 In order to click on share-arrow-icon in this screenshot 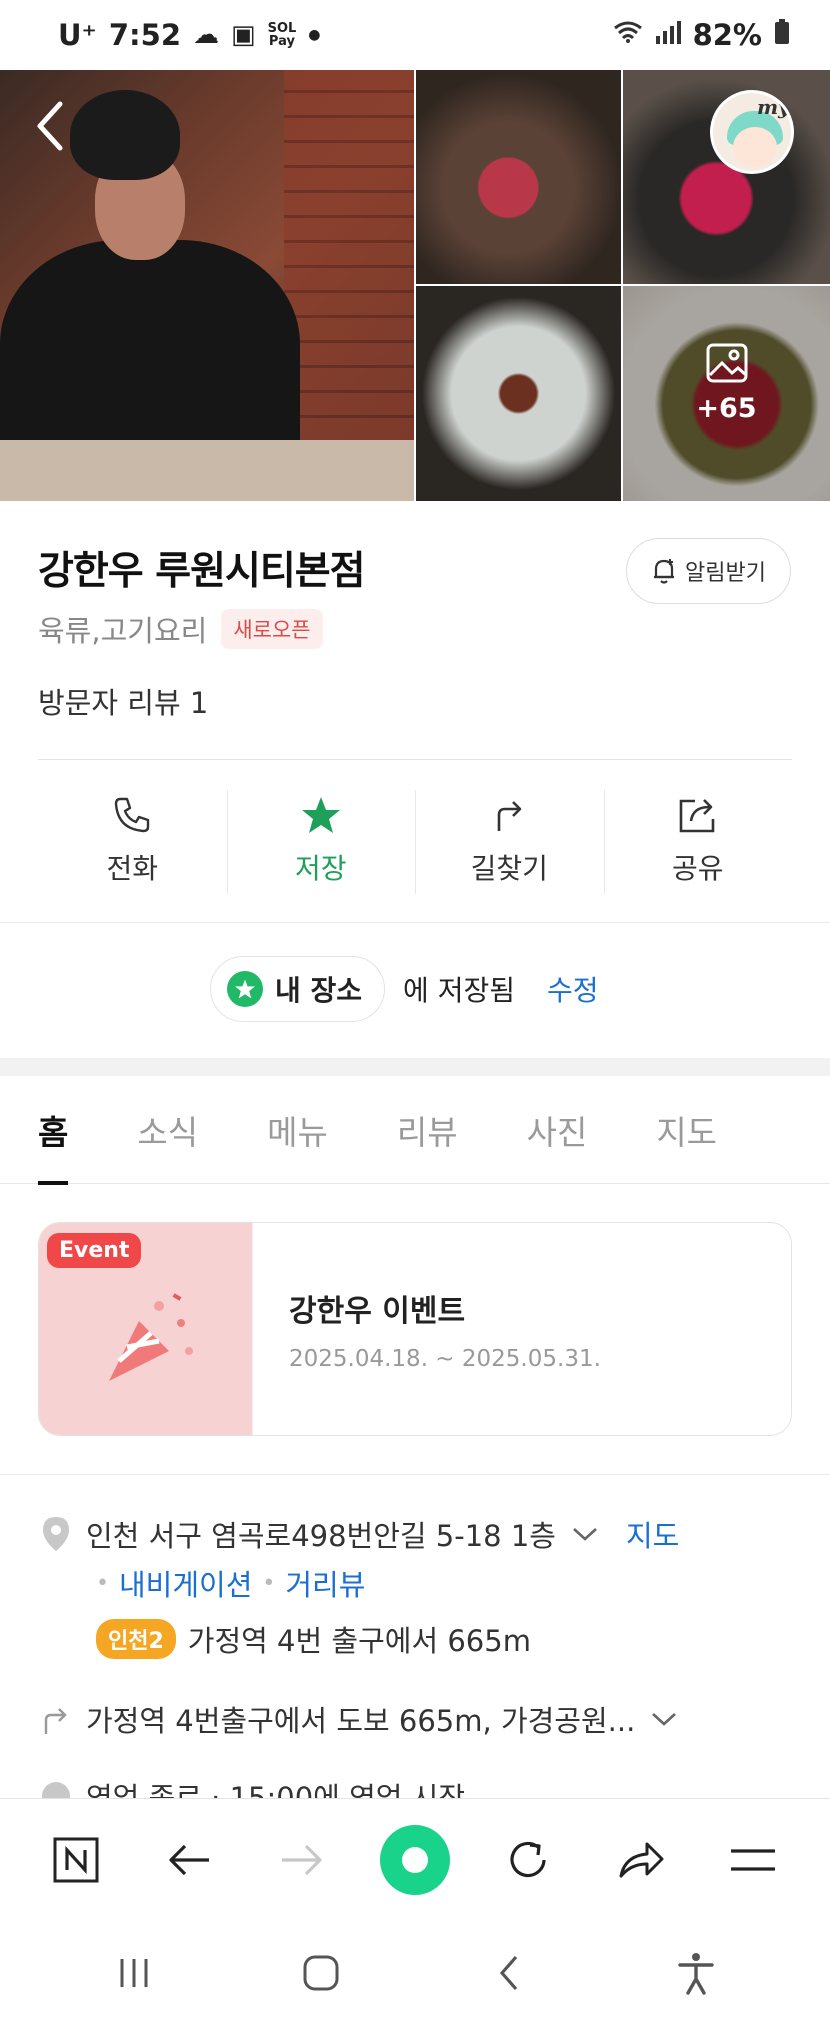, I will do `click(641, 1859)`.